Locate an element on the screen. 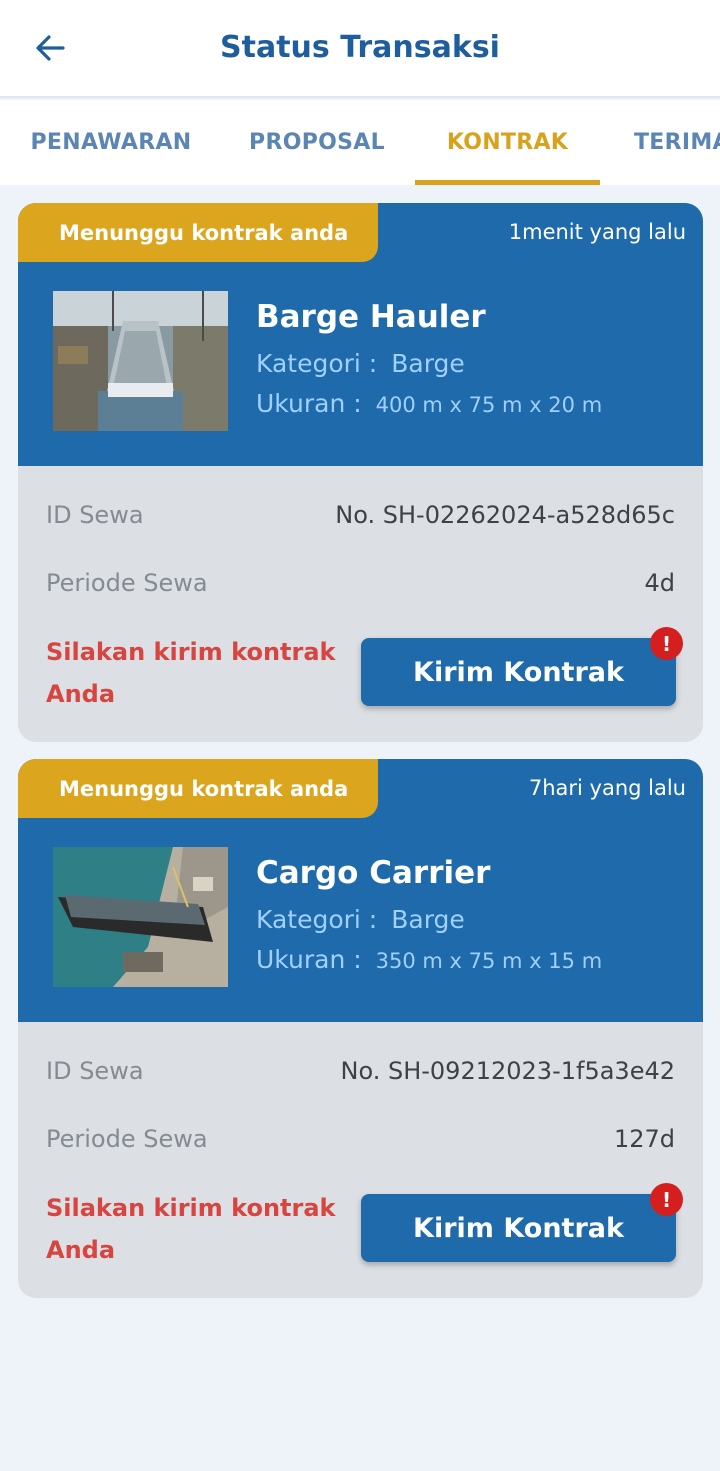  rental-id-value: No. SH-02262024-a528d65c is located at coordinates (505, 515).